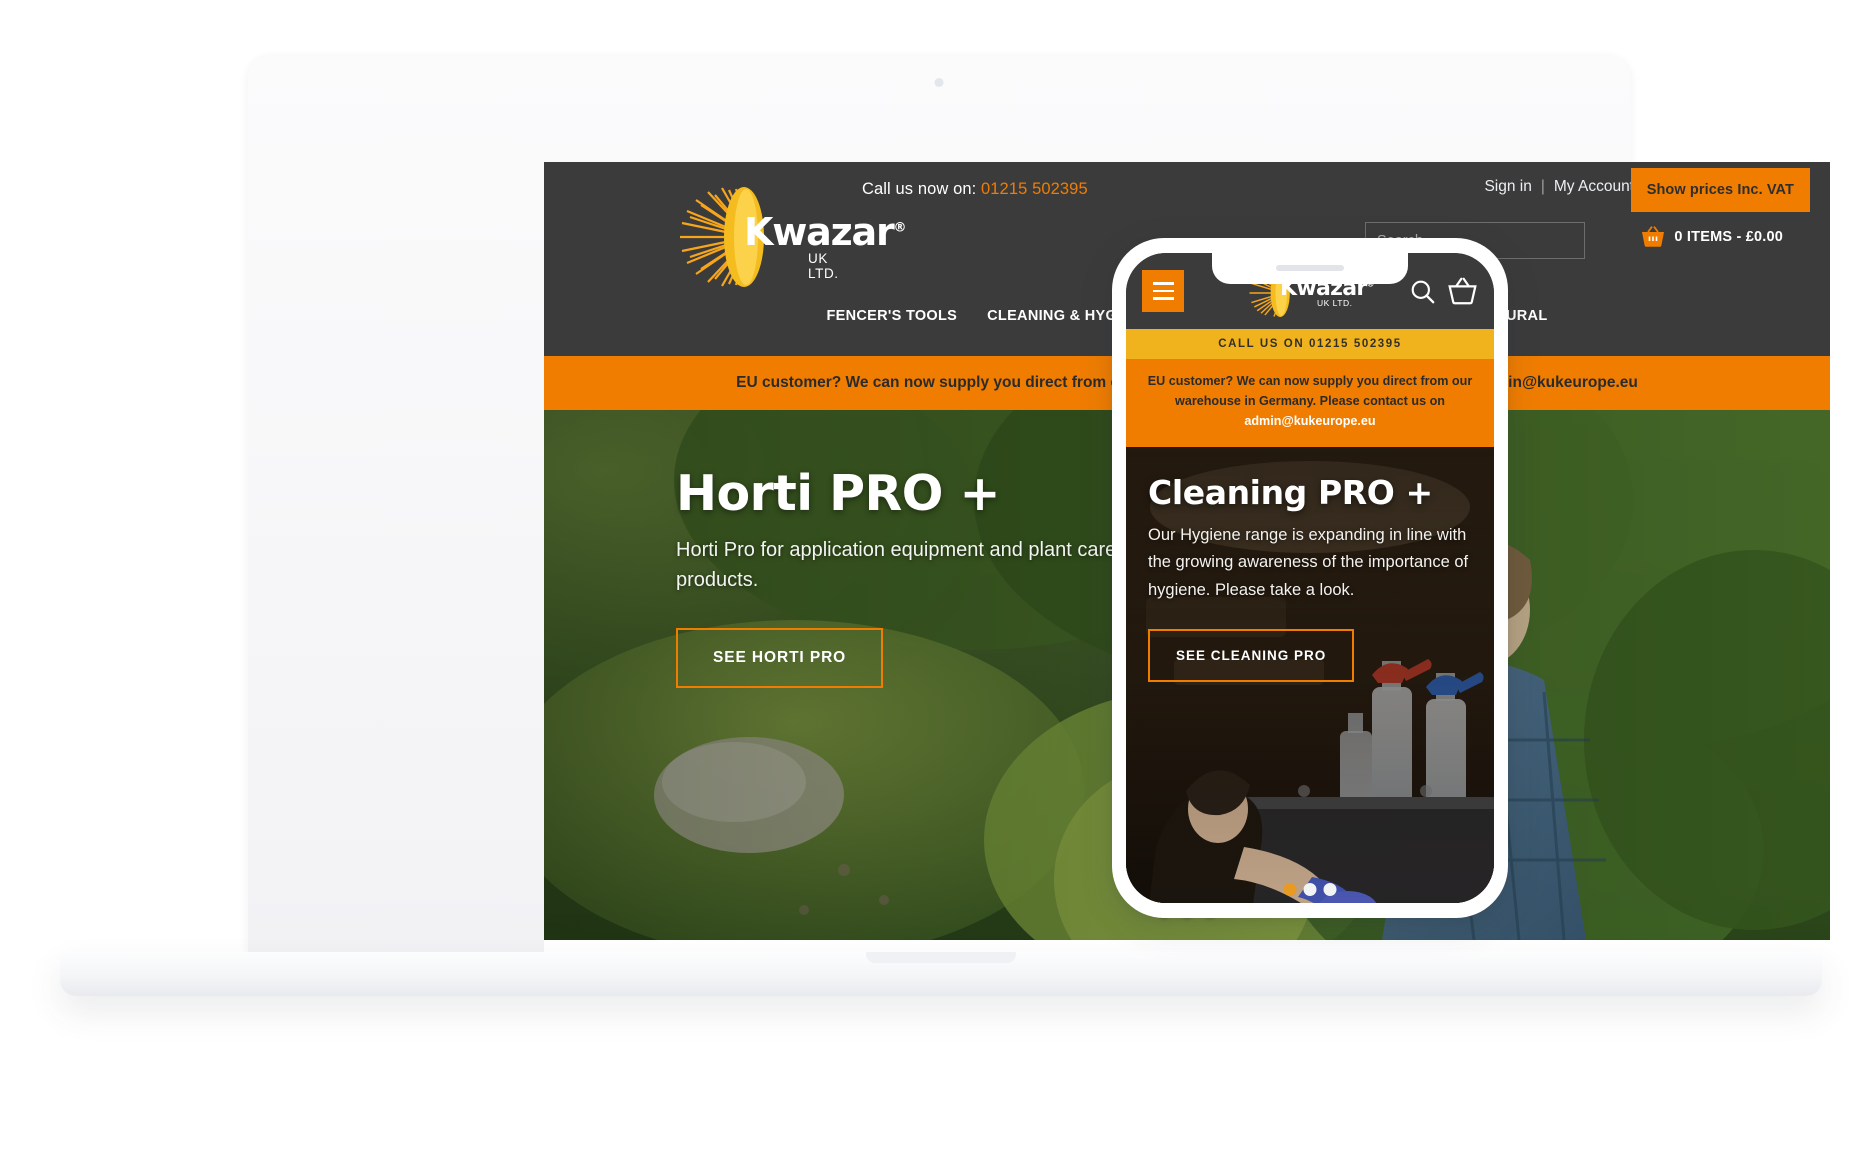 This screenshot has height=1170, width=1866. What do you see at coordinates (939, 82) in the screenshot?
I see `laptop-camera-icon` at bounding box center [939, 82].